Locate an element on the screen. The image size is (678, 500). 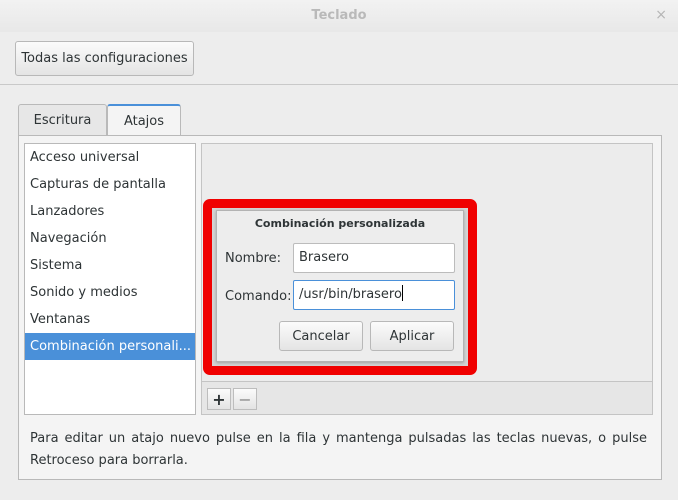
tab-escritura: Escritura is located at coordinates (62, 120).